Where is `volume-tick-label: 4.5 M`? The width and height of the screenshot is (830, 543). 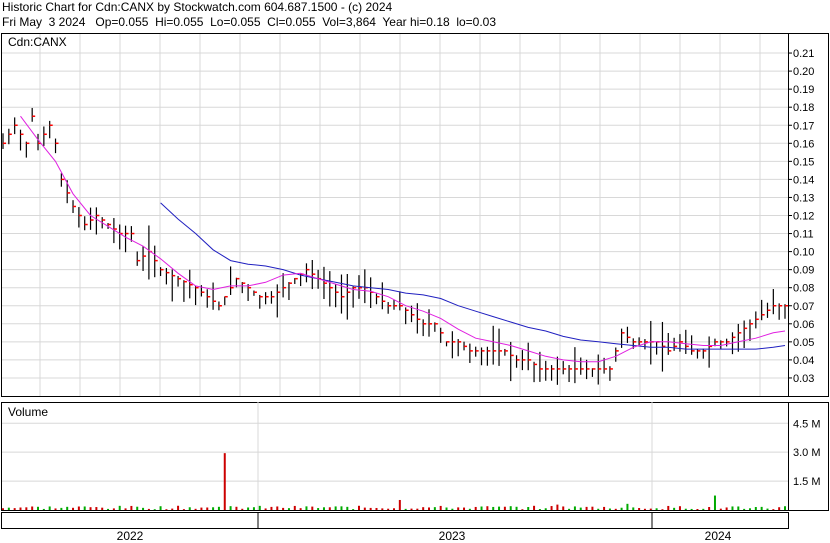 volume-tick-label: 4.5 M is located at coordinates (807, 424).